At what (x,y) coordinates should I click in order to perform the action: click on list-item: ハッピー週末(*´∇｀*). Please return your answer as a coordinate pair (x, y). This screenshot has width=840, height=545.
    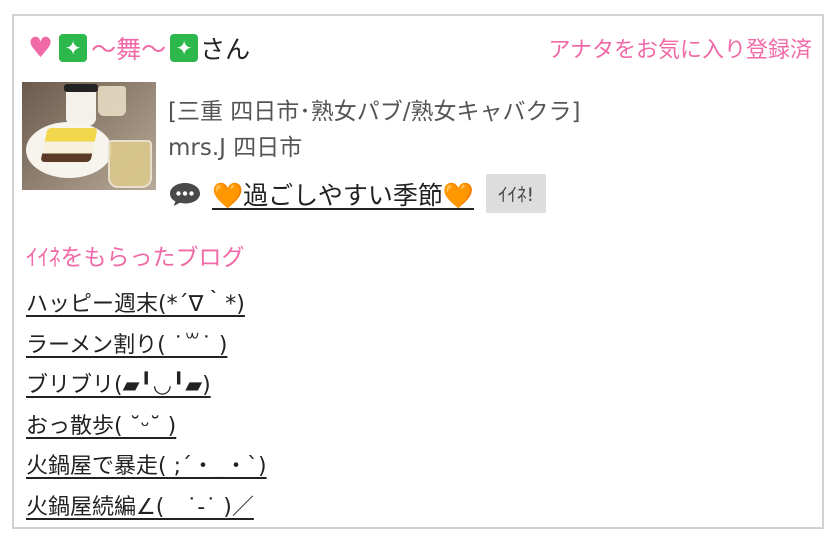
    Looking at the image, I should click on (146, 306).